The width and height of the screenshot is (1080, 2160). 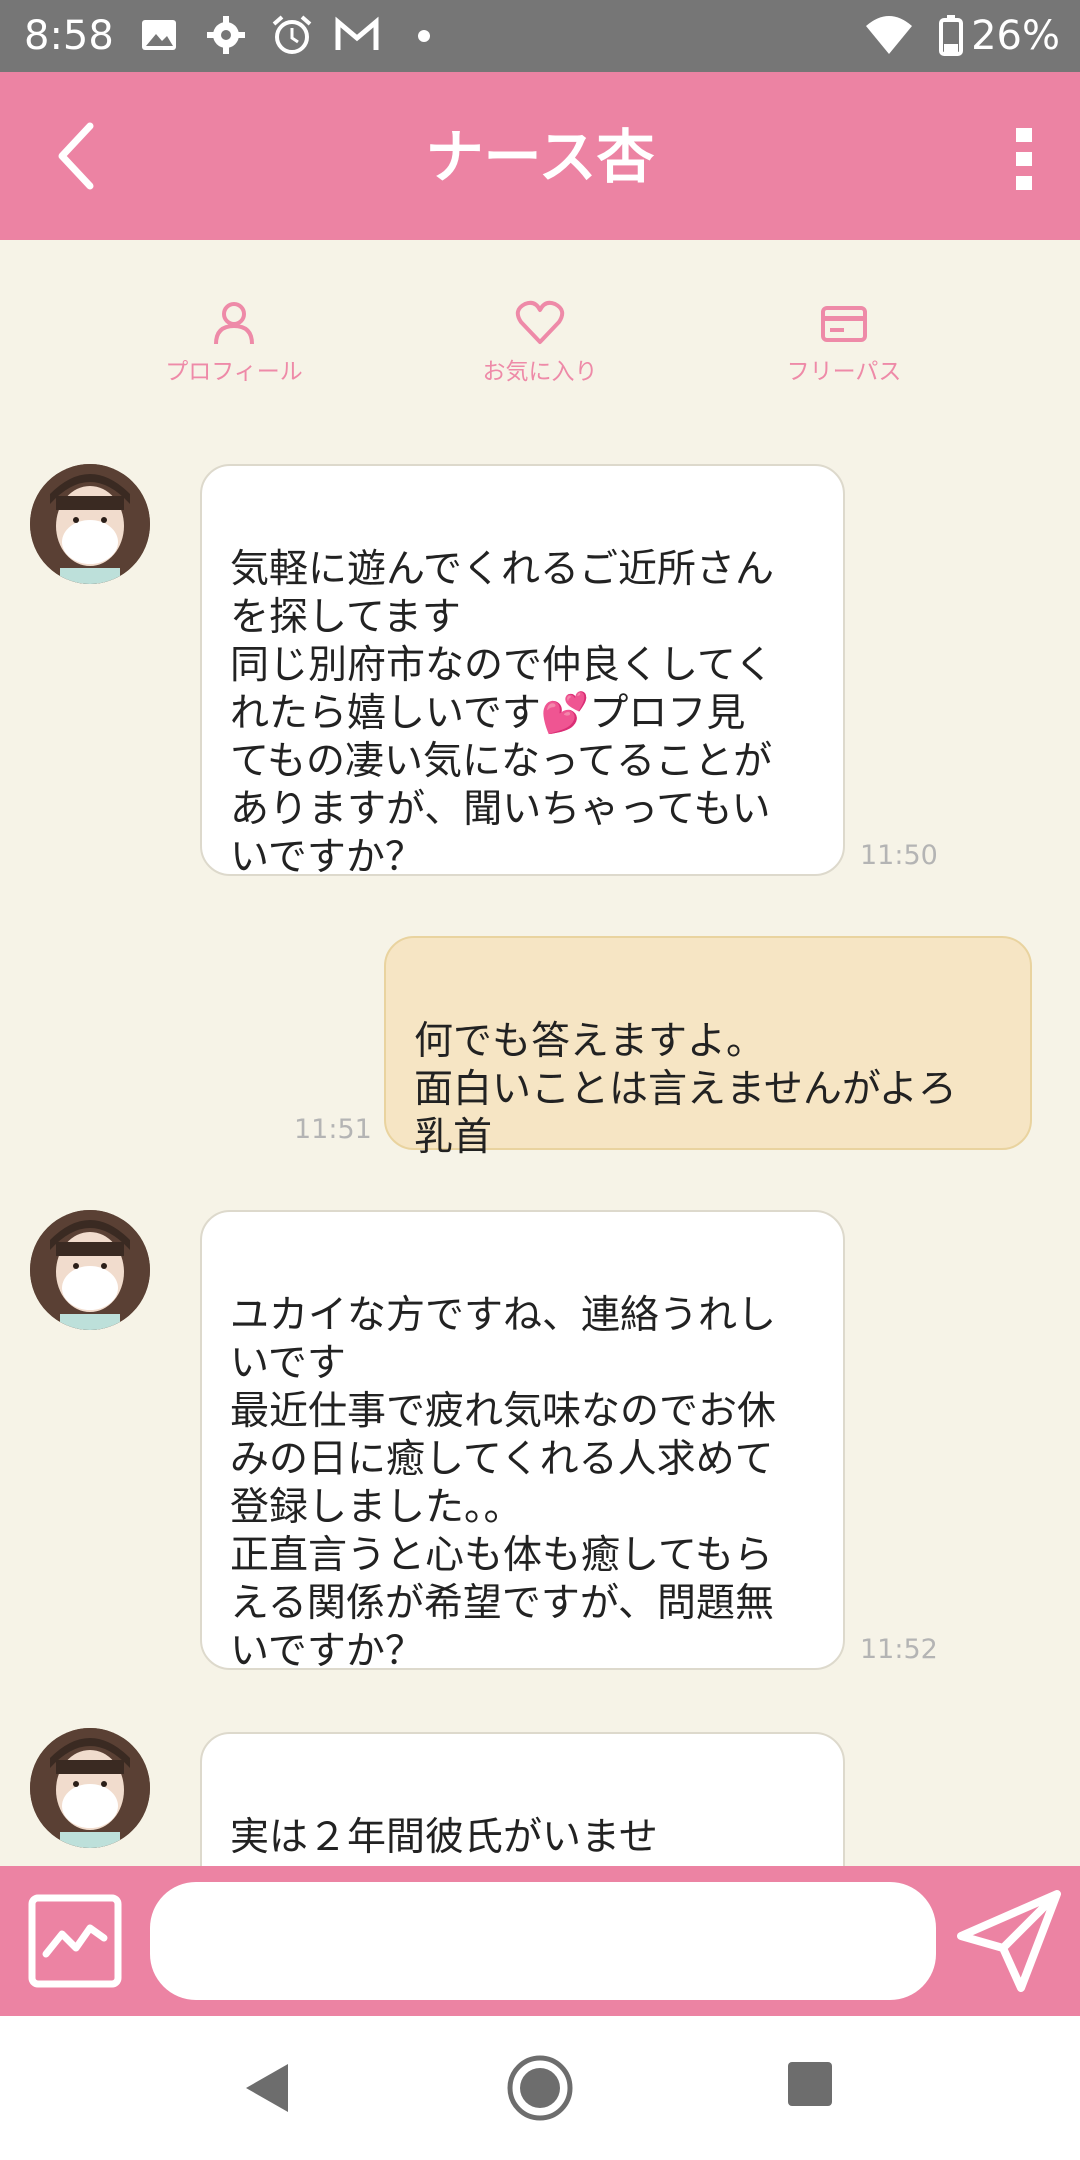 What do you see at coordinates (685, 1089) in the screenshot?
I see `message-text: 何でも答えますよ。 面白いことは言えませんがよろ 乳首` at bounding box center [685, 1089].